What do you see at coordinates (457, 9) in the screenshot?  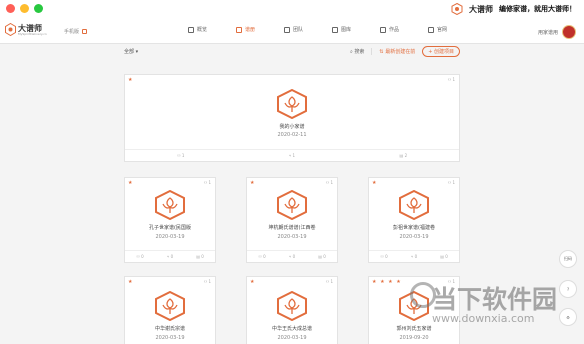 I see `brand-logo-icon` at bounding box center [457, 9].